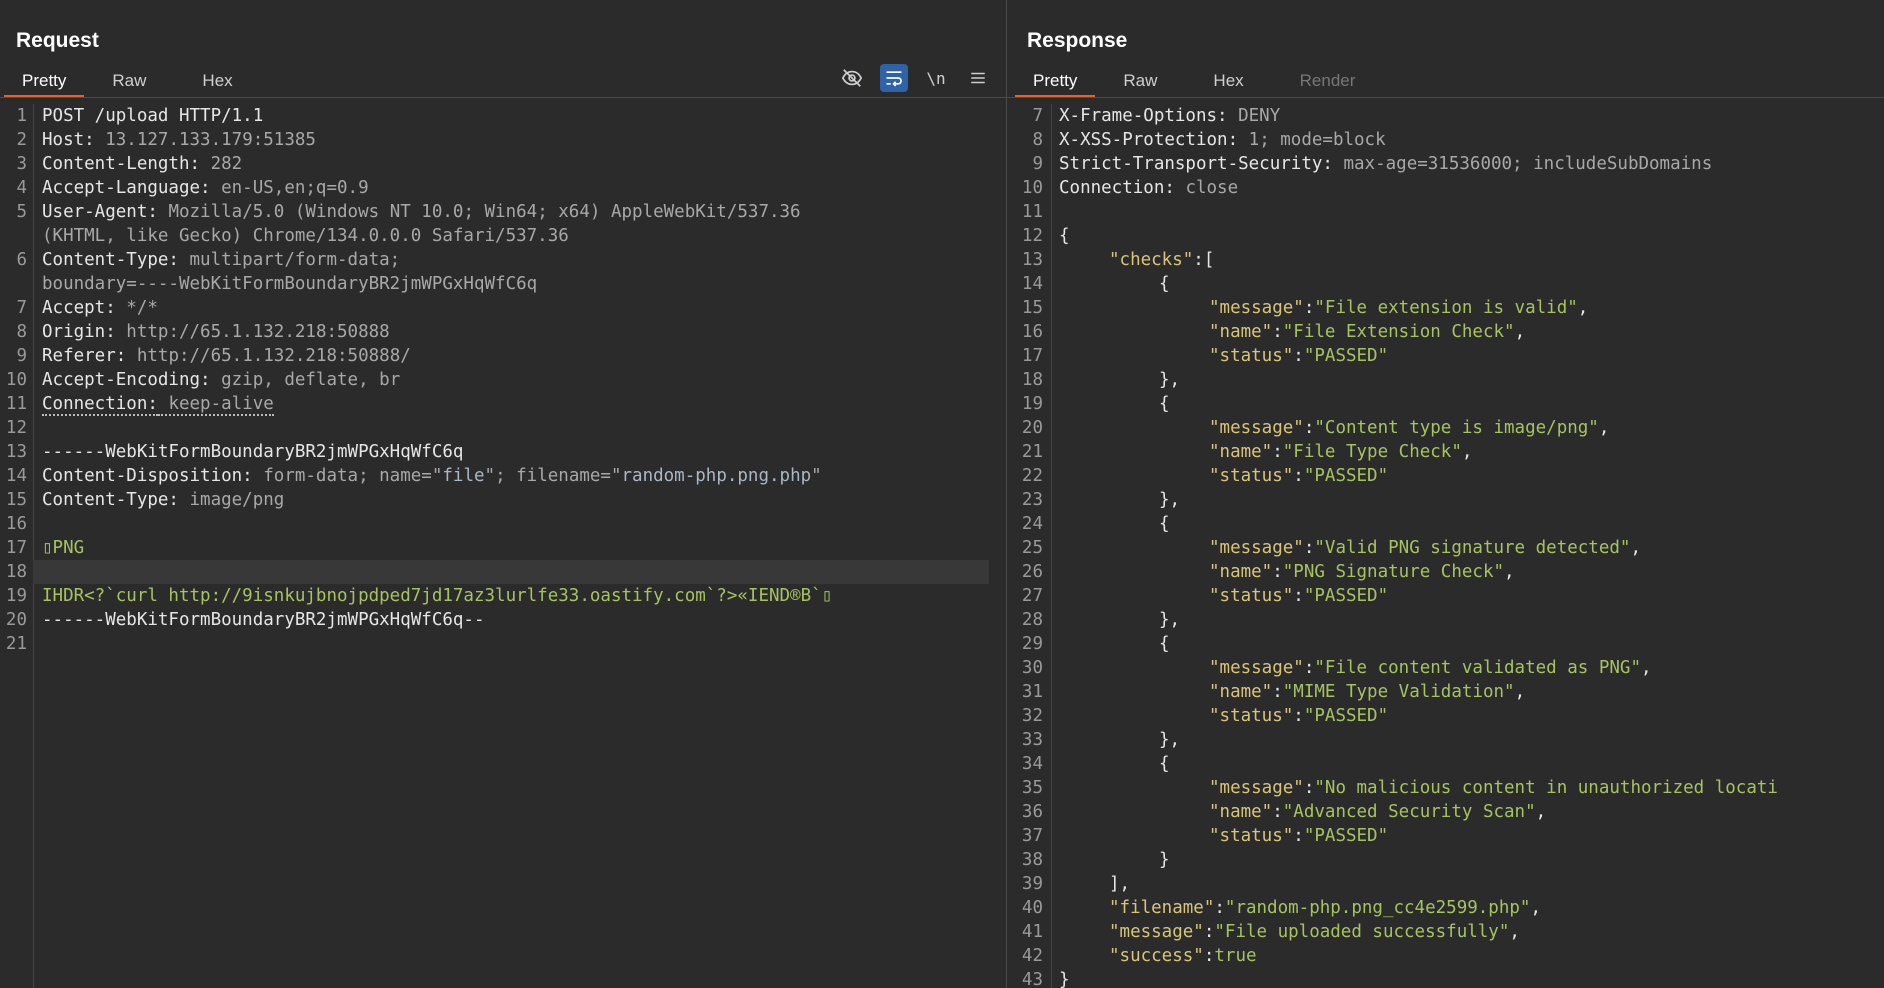  Describe the element at coordinates (289, 260) in the screenshot. I see `header-value: multipart/form-data;` at that location.